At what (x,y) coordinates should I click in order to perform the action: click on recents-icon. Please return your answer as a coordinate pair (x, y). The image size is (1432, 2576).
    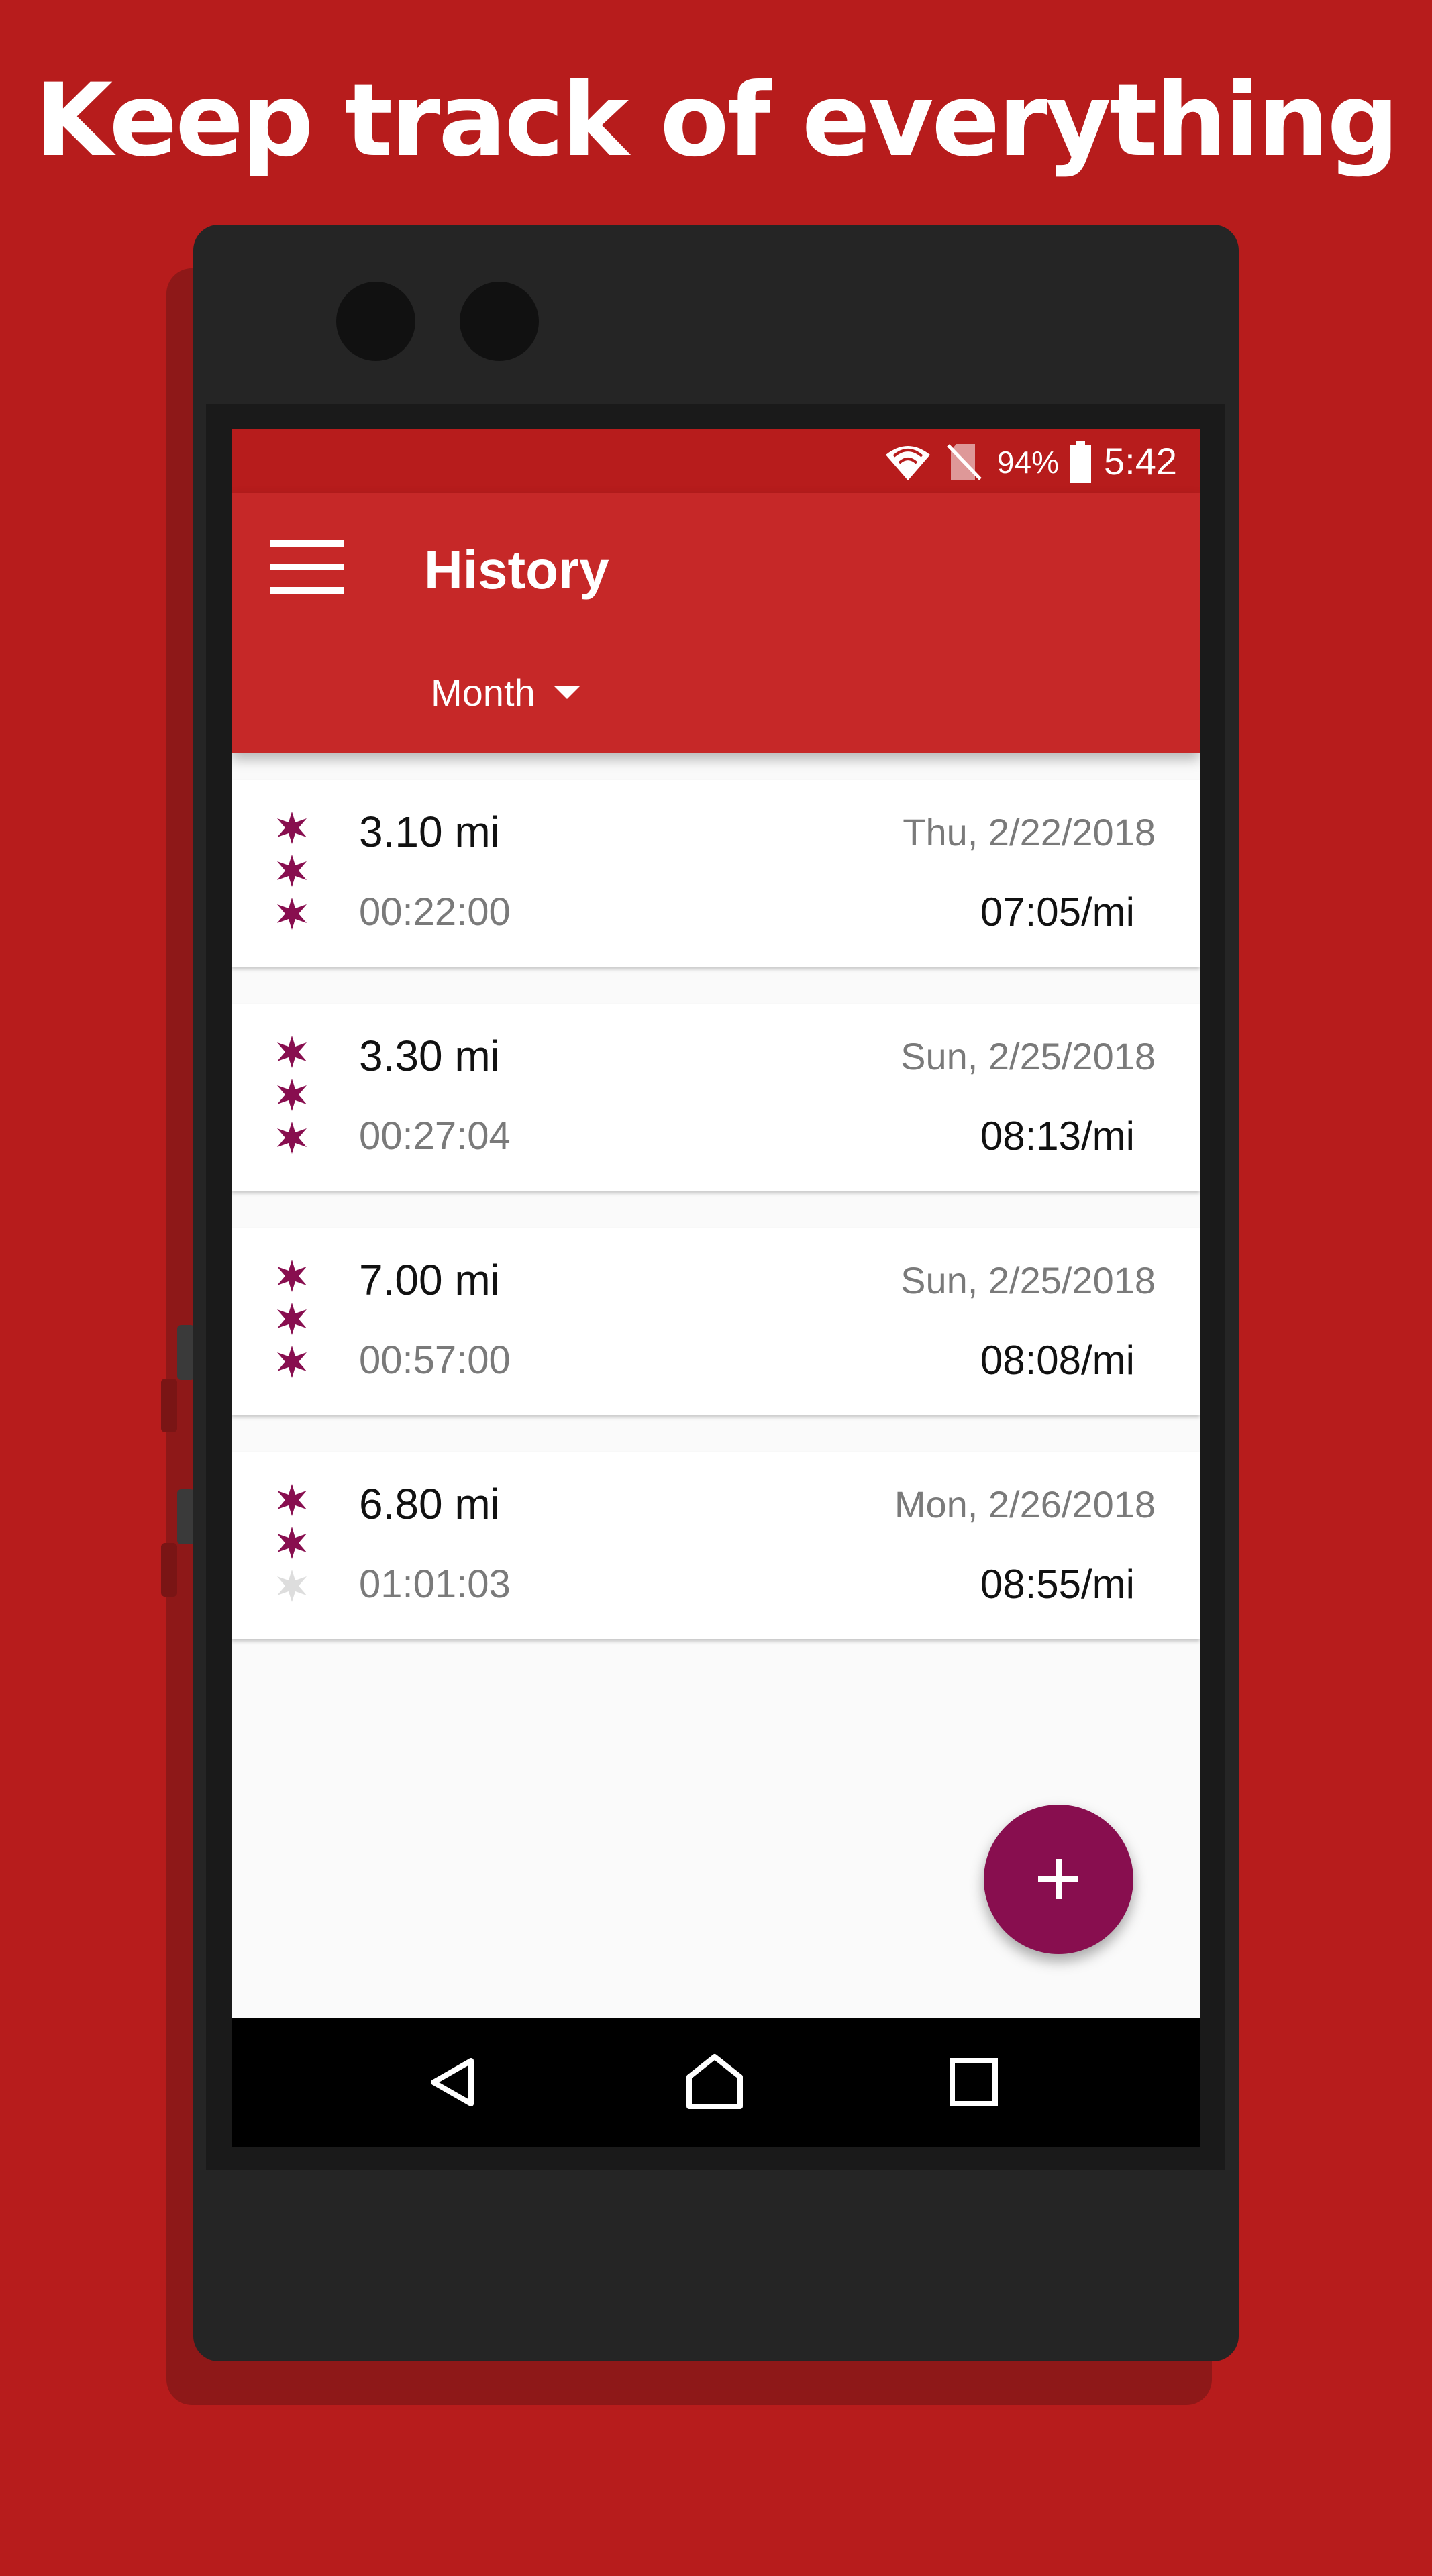
    Looking at the image, I should click on (973, 2082).